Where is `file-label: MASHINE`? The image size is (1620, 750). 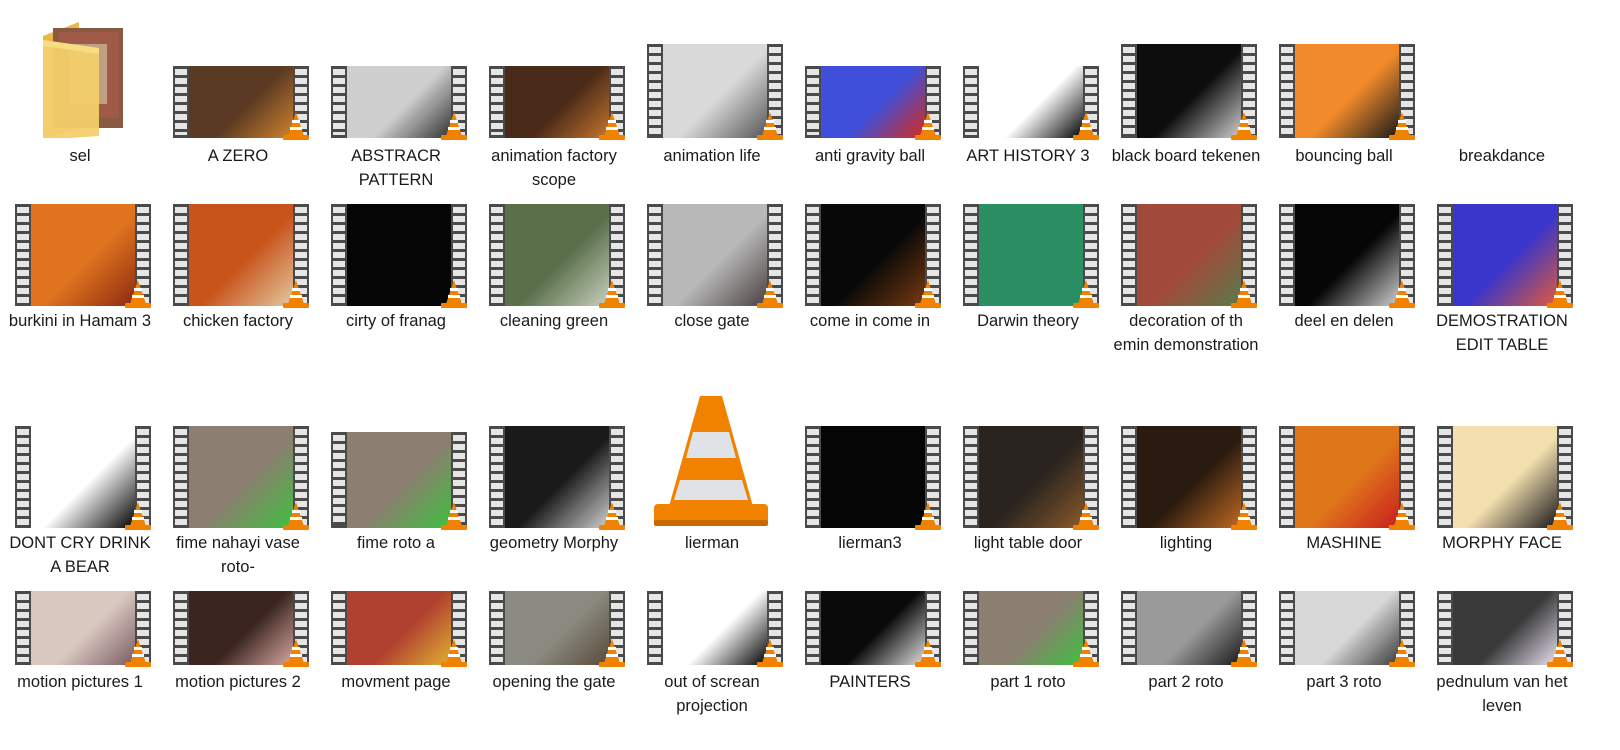 file-label: MASHINE is located at coordinates (1344, 543).